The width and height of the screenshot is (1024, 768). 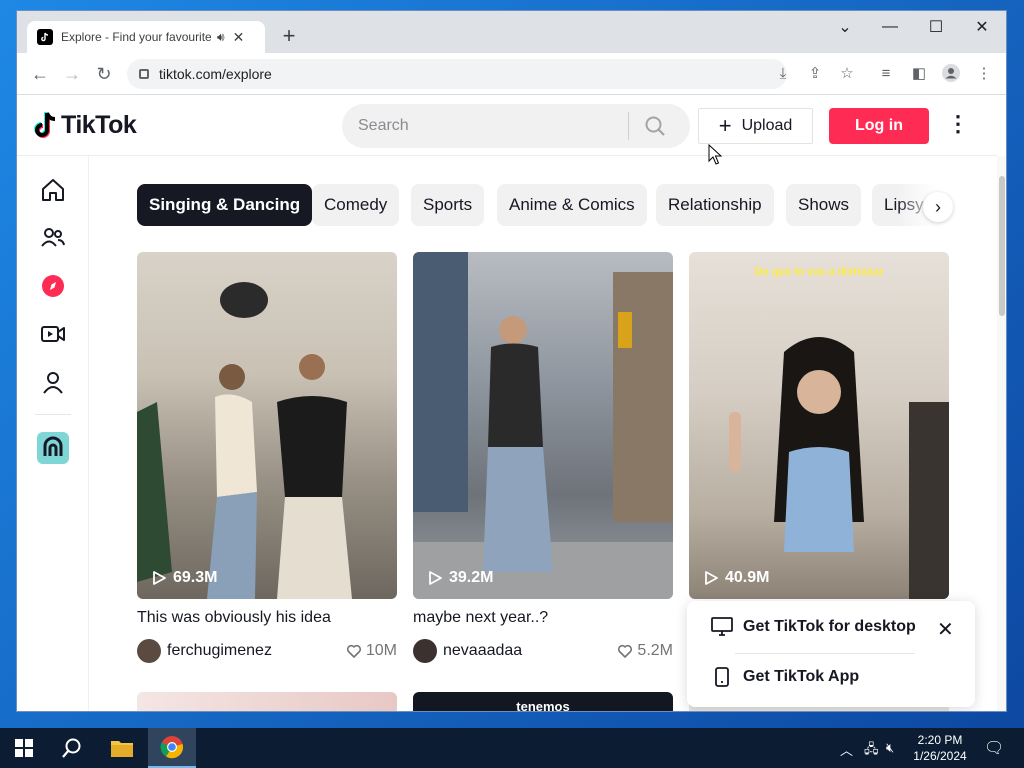 What do you see at coordinates (221, 37) in the screenshot?
I see `audio-playing-icon: 🔊︎` at bounding box center [221, 37].